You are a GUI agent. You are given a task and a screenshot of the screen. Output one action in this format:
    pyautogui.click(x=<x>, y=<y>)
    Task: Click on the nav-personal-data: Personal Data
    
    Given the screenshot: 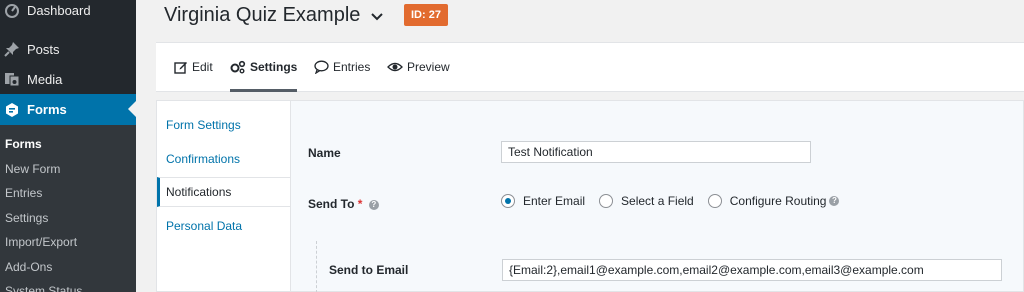 What is the action you would take?
    pyautogui.click(x=224, y=226)
    